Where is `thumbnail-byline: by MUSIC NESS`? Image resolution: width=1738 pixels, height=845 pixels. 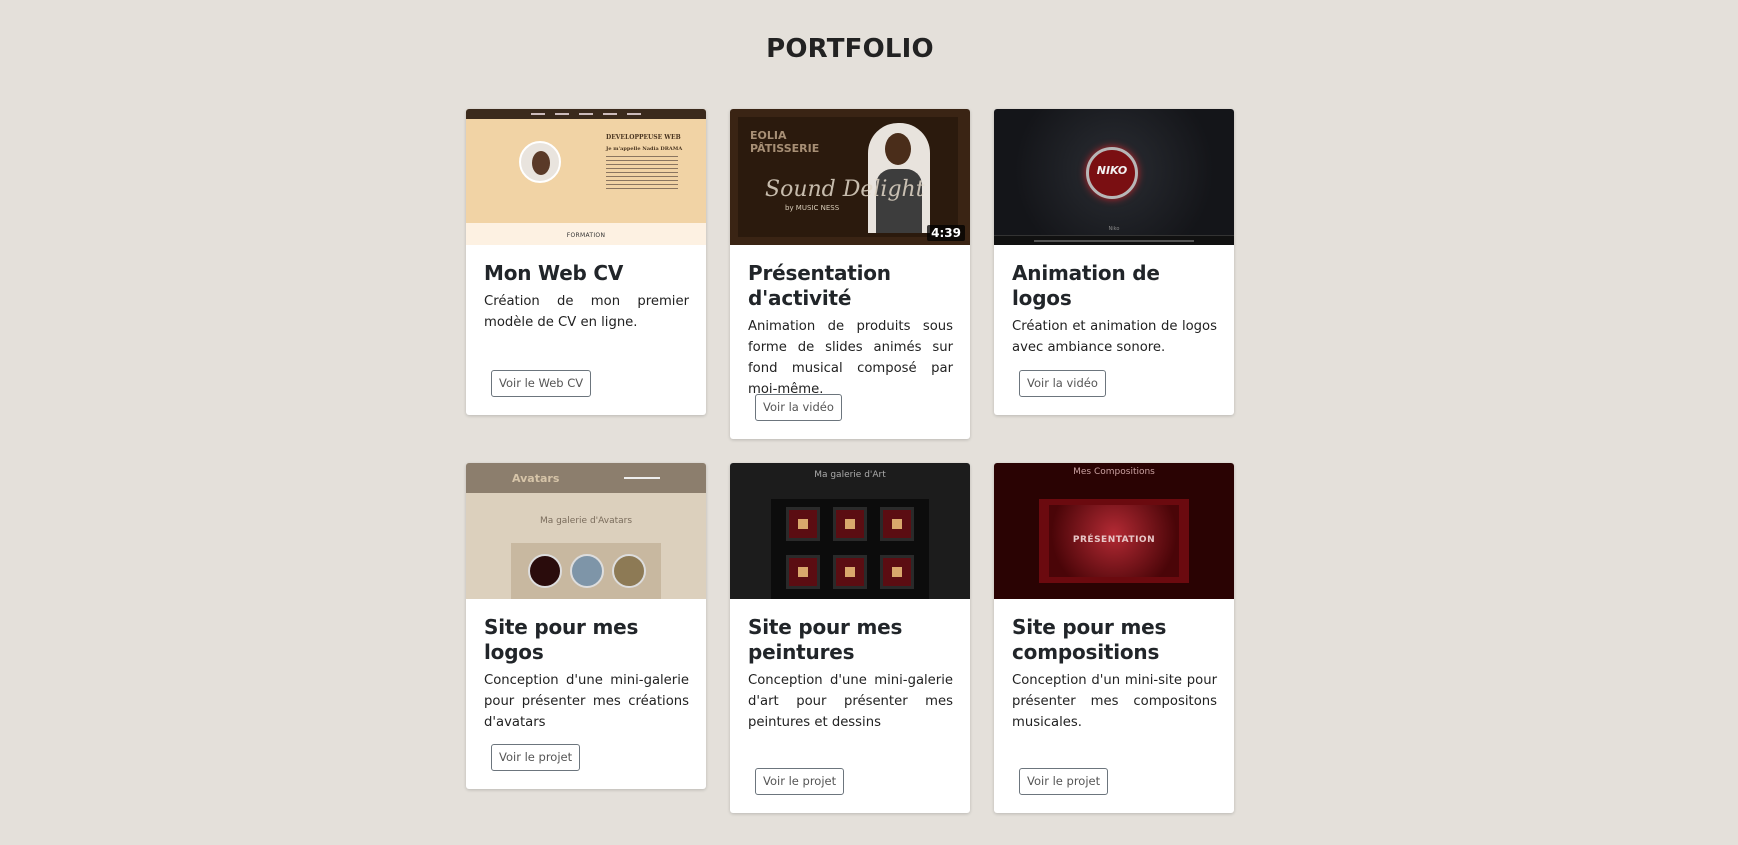 thumbnail-byline: by MUSIC NESS is located at coordinates (812, 208).